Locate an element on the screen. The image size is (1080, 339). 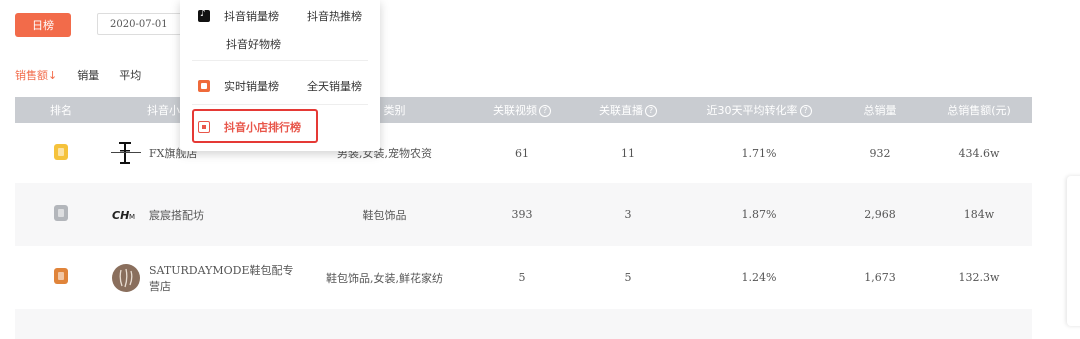
dropdown-group-realtime: 实时销量榜 全天销量榜 is located at coordinates (280, 86).